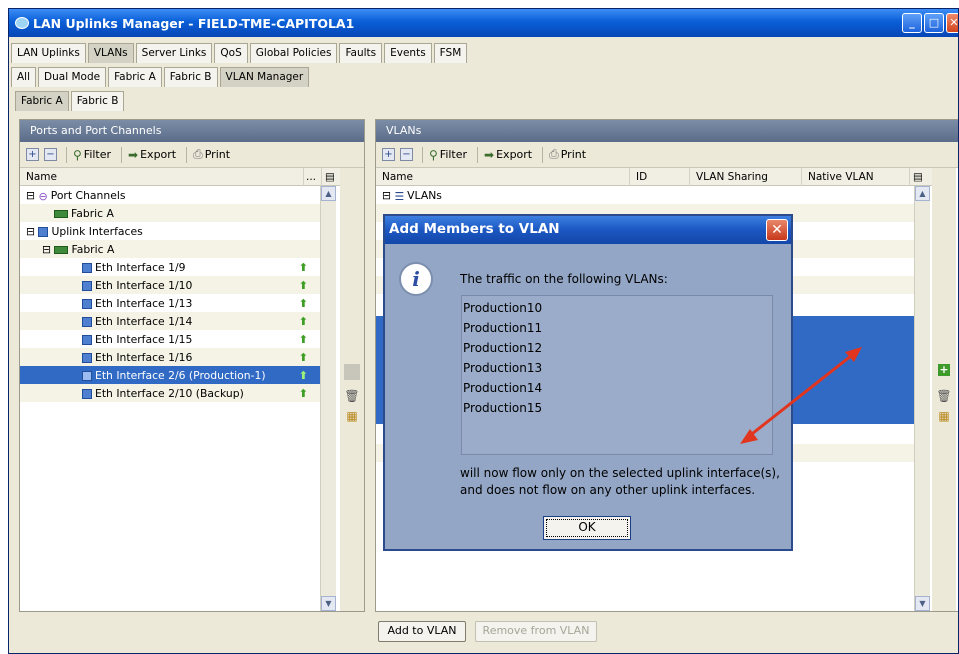 The image size is (959, 654). Describe the element at coordinates (170, 195) in the screenshot. I see `tree-row: ⊟ ⊖ Port Channels` at that location.